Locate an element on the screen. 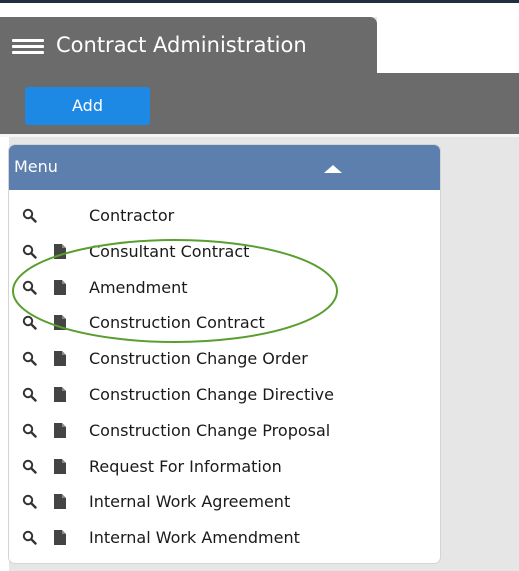 Image resolution: width=519 pixels, height=571 pixels. page-title: Contract Administration is located at coordinates (181, 45).